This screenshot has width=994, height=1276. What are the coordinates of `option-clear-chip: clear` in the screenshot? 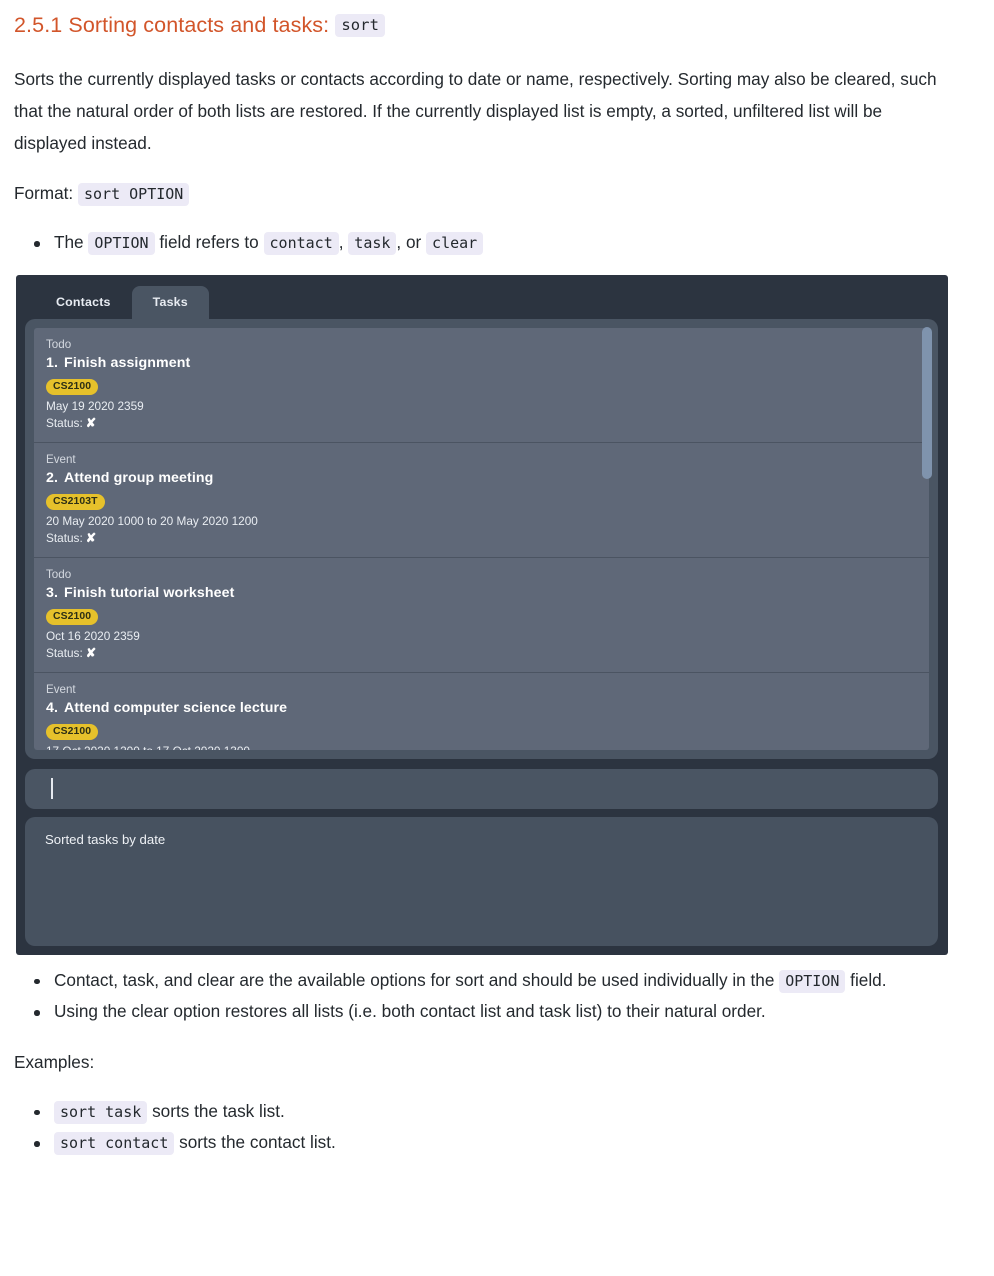 It's located at (455, 243).